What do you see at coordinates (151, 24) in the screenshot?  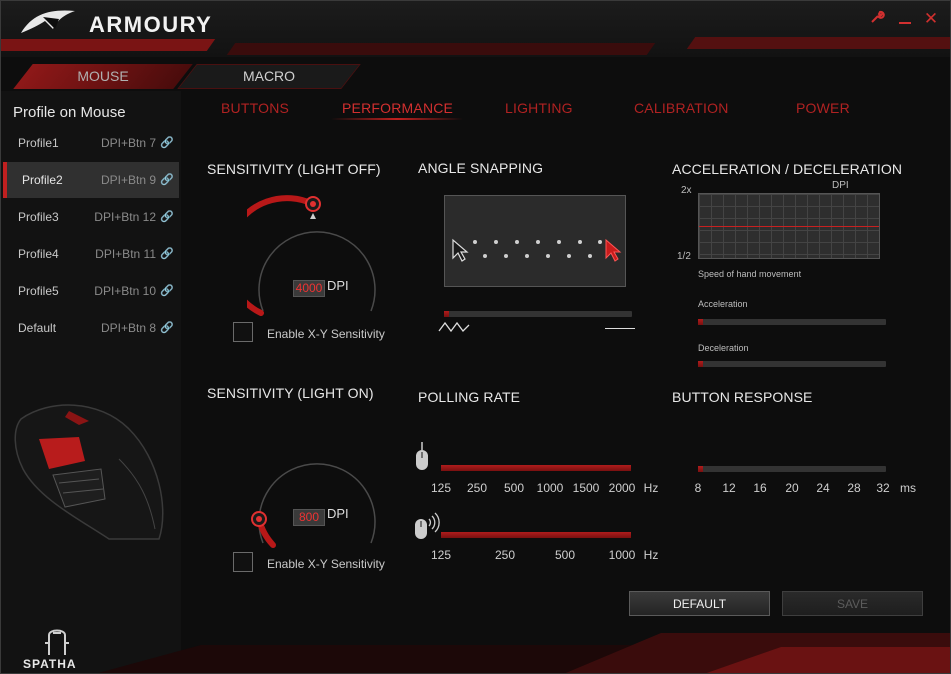 I see `app-title: ARMOURY` at bounding box center [151, 24].